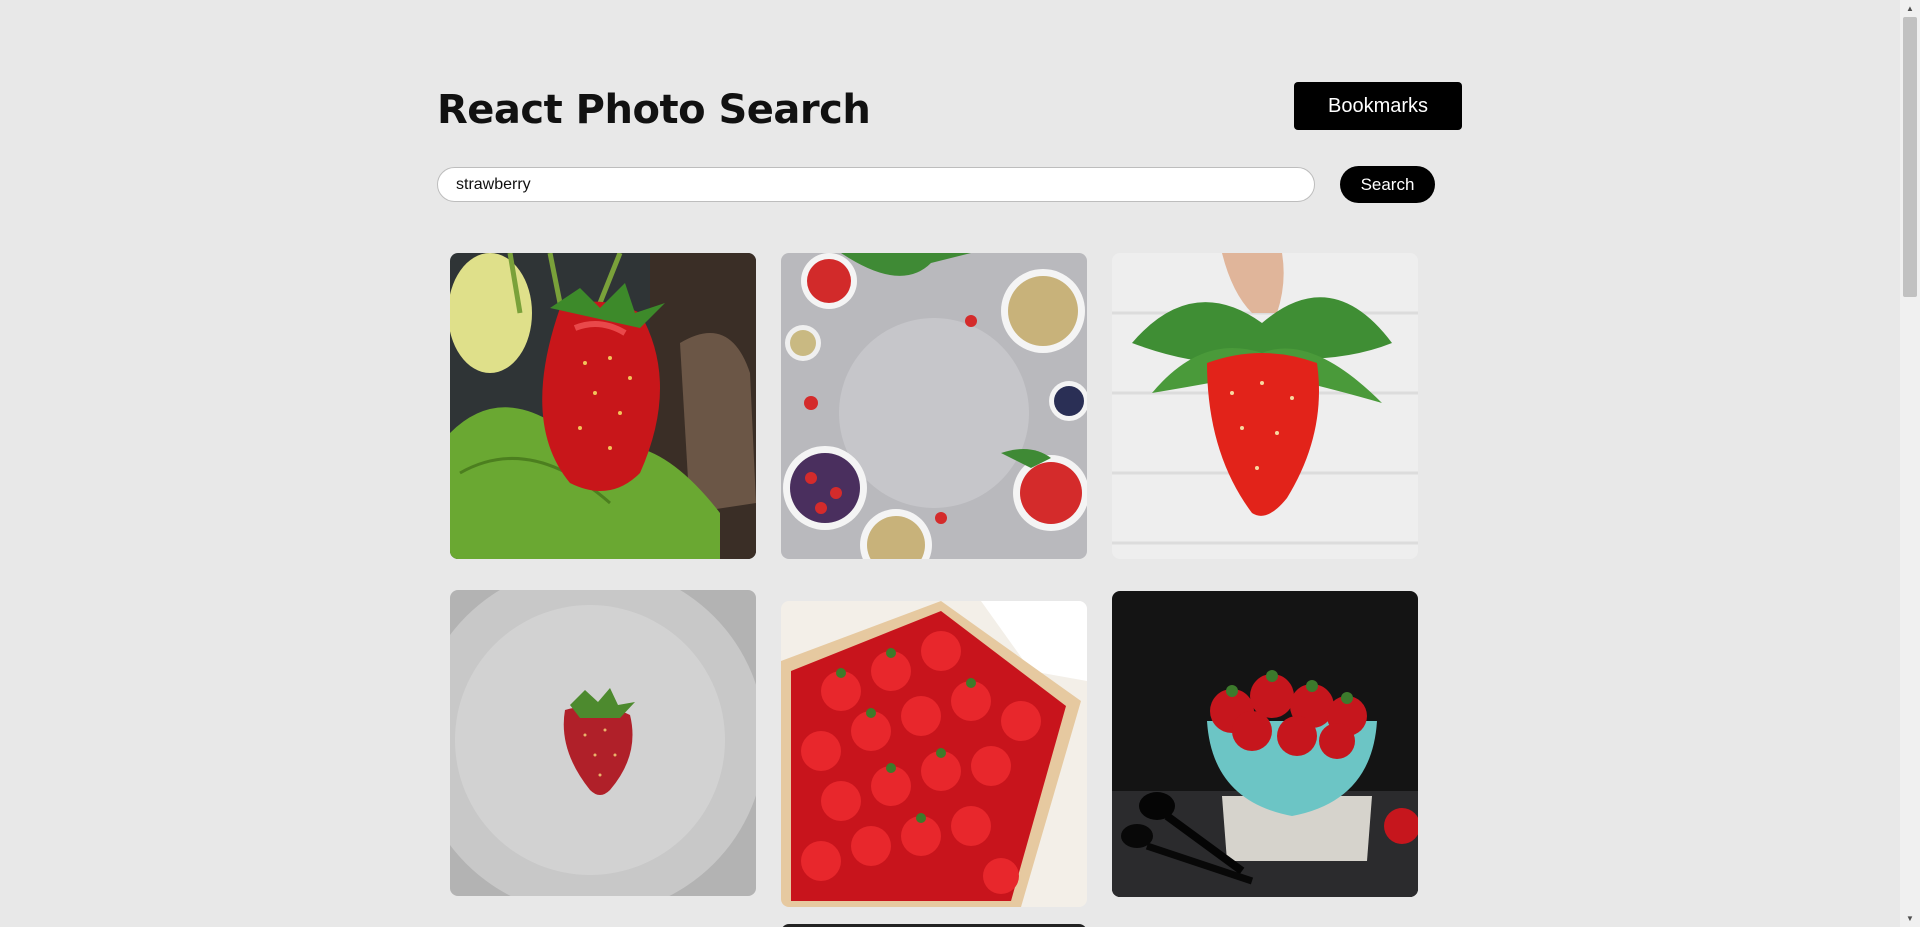  I want to click on photo-strawberry-bowls-flatlay-image, so click(934, 406).